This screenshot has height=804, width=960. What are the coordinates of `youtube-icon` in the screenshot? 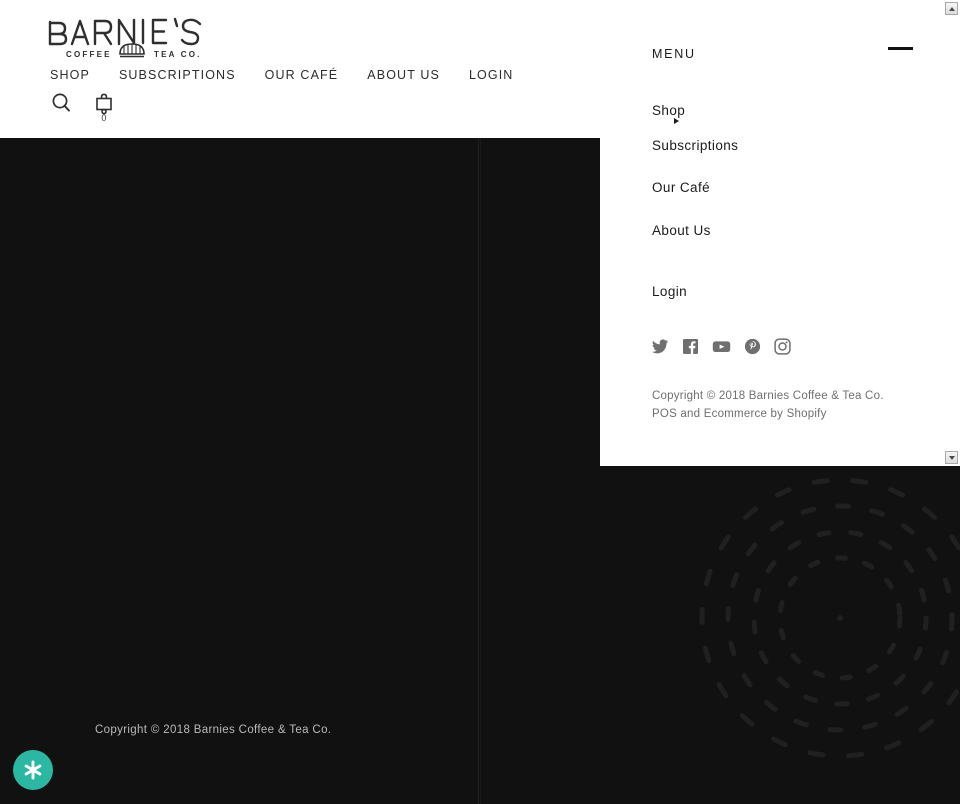 It's located at (721, 346).